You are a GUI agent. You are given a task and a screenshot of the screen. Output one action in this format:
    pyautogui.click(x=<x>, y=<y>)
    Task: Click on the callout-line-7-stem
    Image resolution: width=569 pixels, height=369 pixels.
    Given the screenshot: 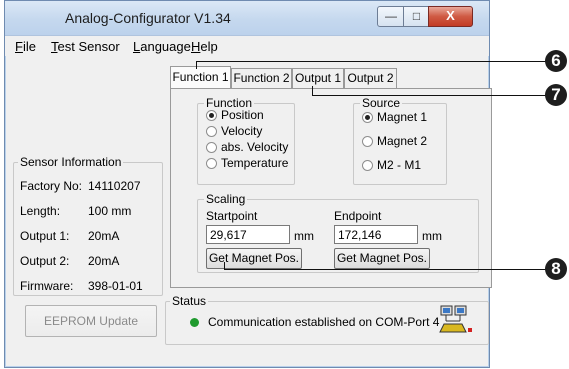 What is the action you would take?
    pyautogui.click(x=312, y=91)
    